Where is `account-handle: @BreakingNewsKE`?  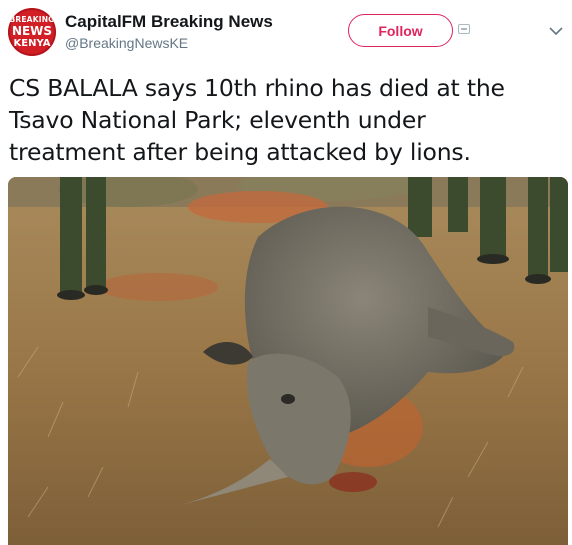
account-handle: @BreakingNewsKE is located at coordinates (126, 43).